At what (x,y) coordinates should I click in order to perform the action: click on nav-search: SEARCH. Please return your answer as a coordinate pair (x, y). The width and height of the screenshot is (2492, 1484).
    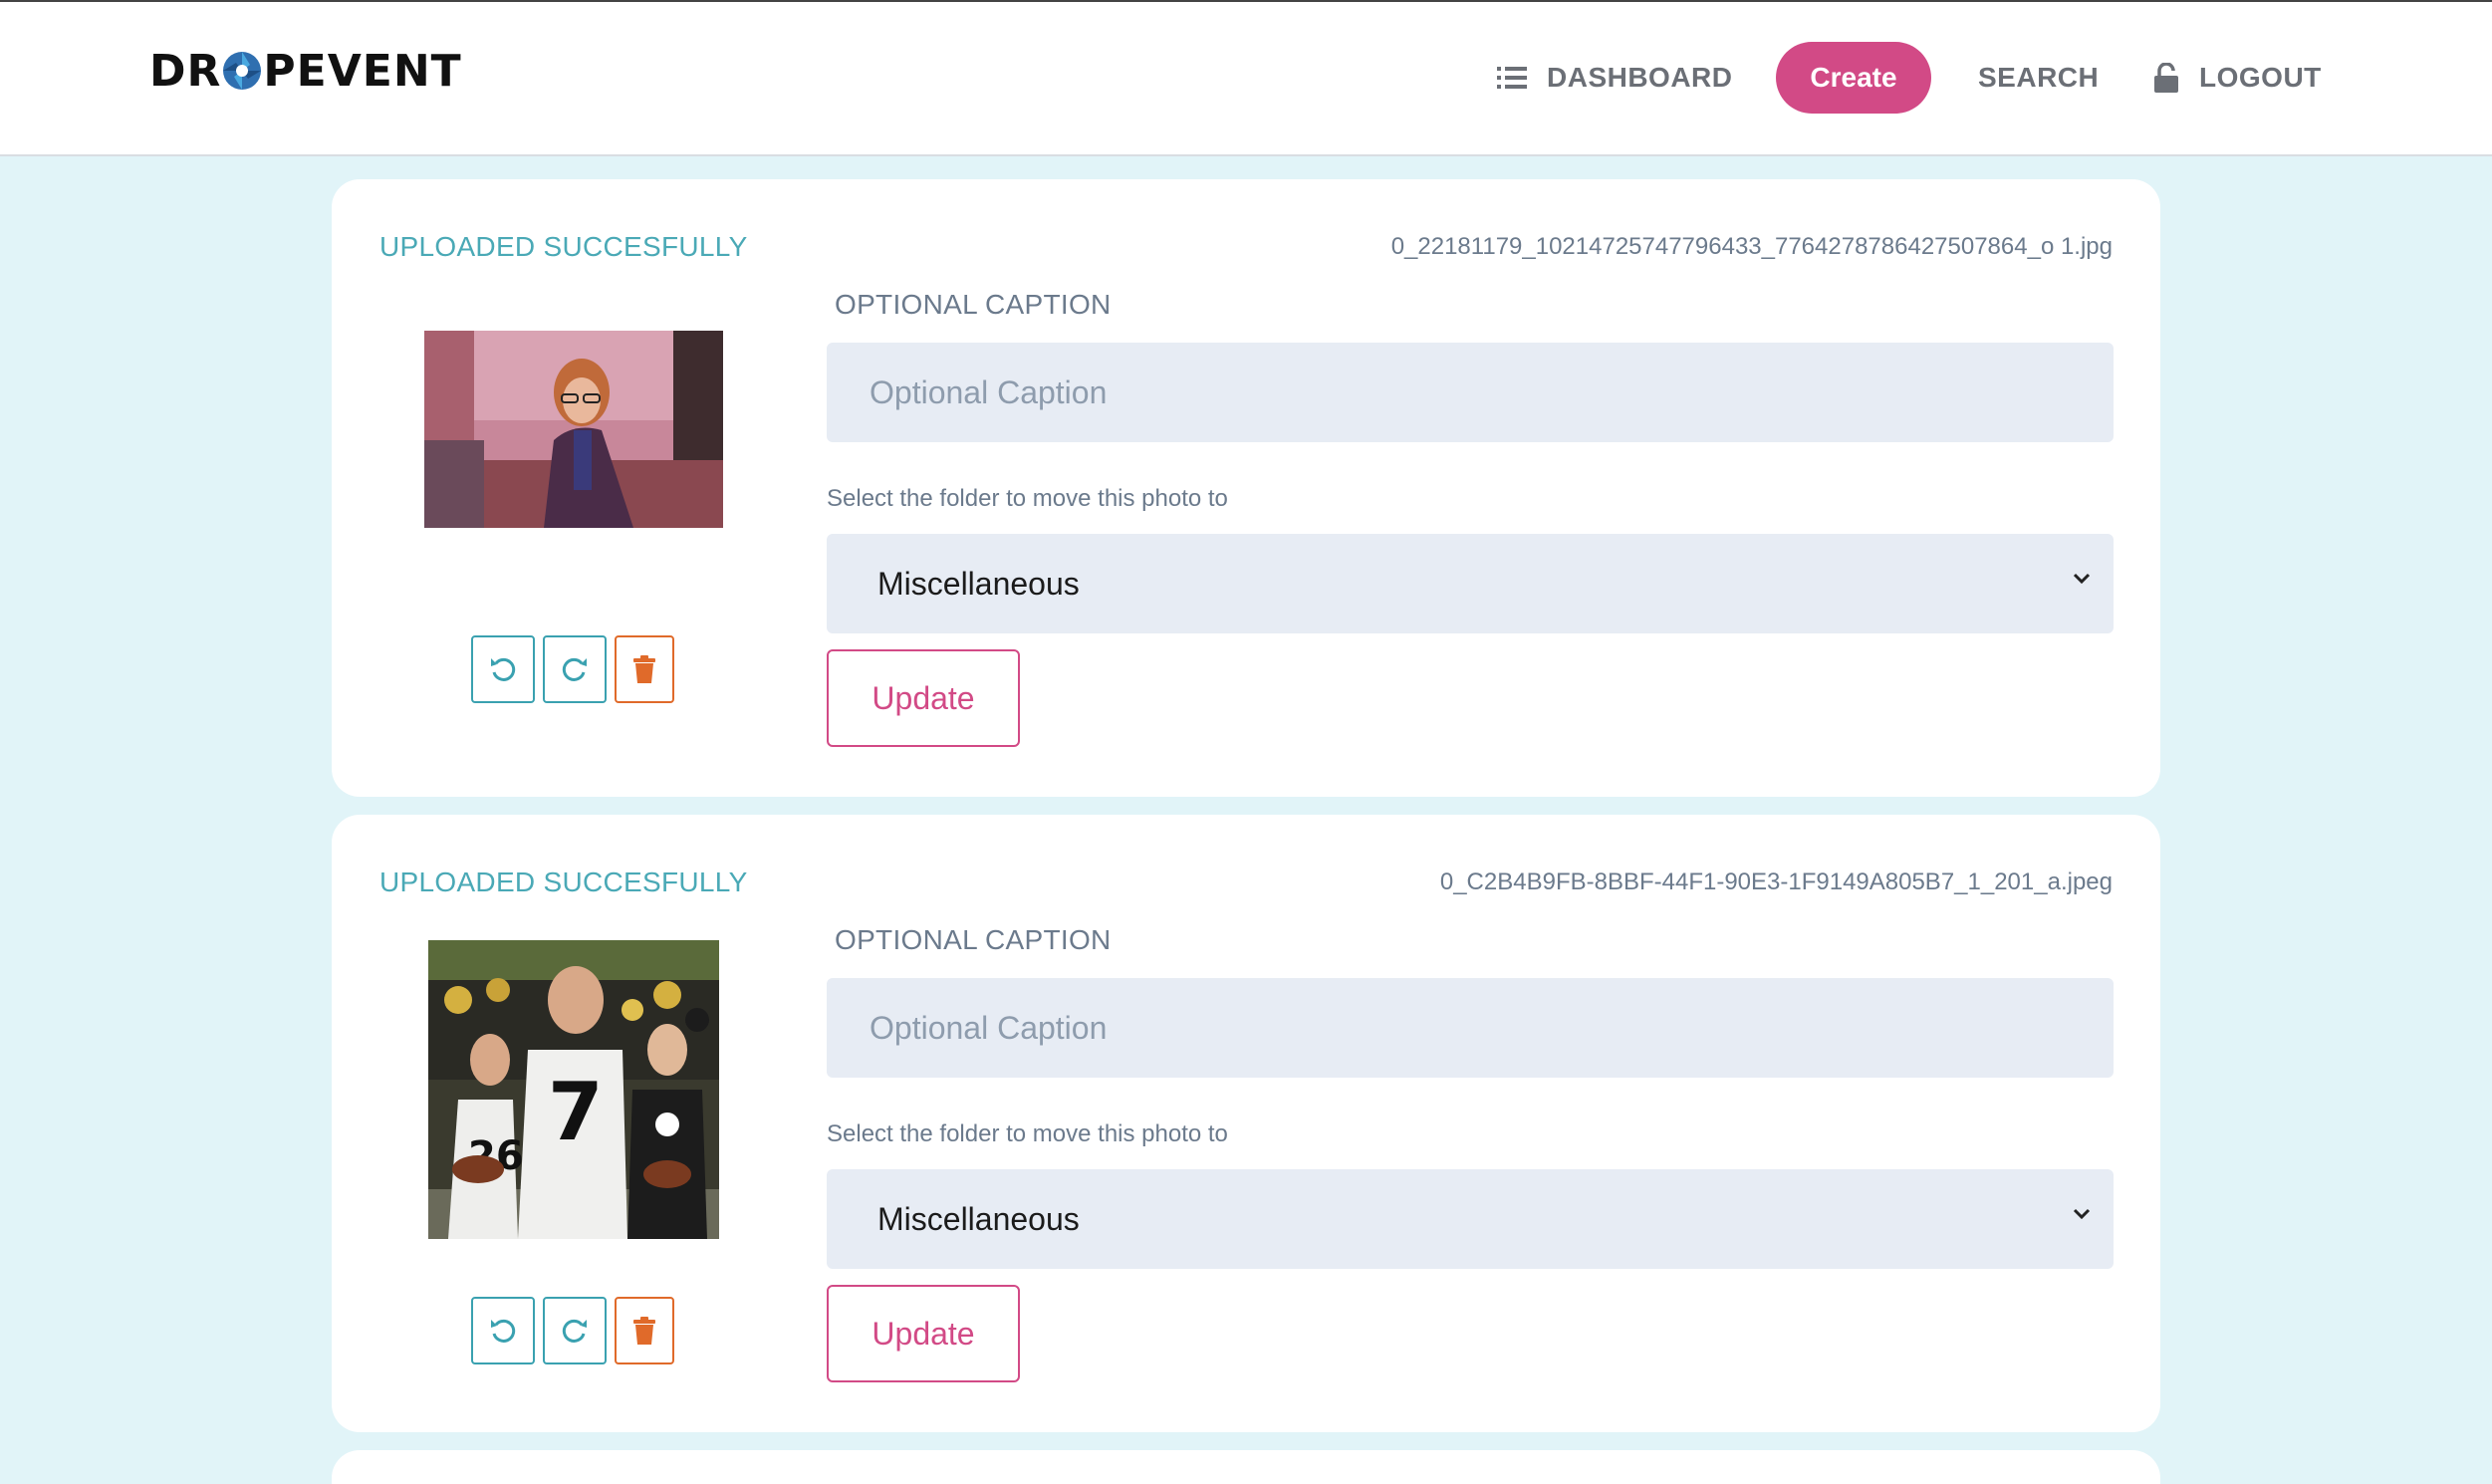
    Looking at the image, I should click on (2038, 78).